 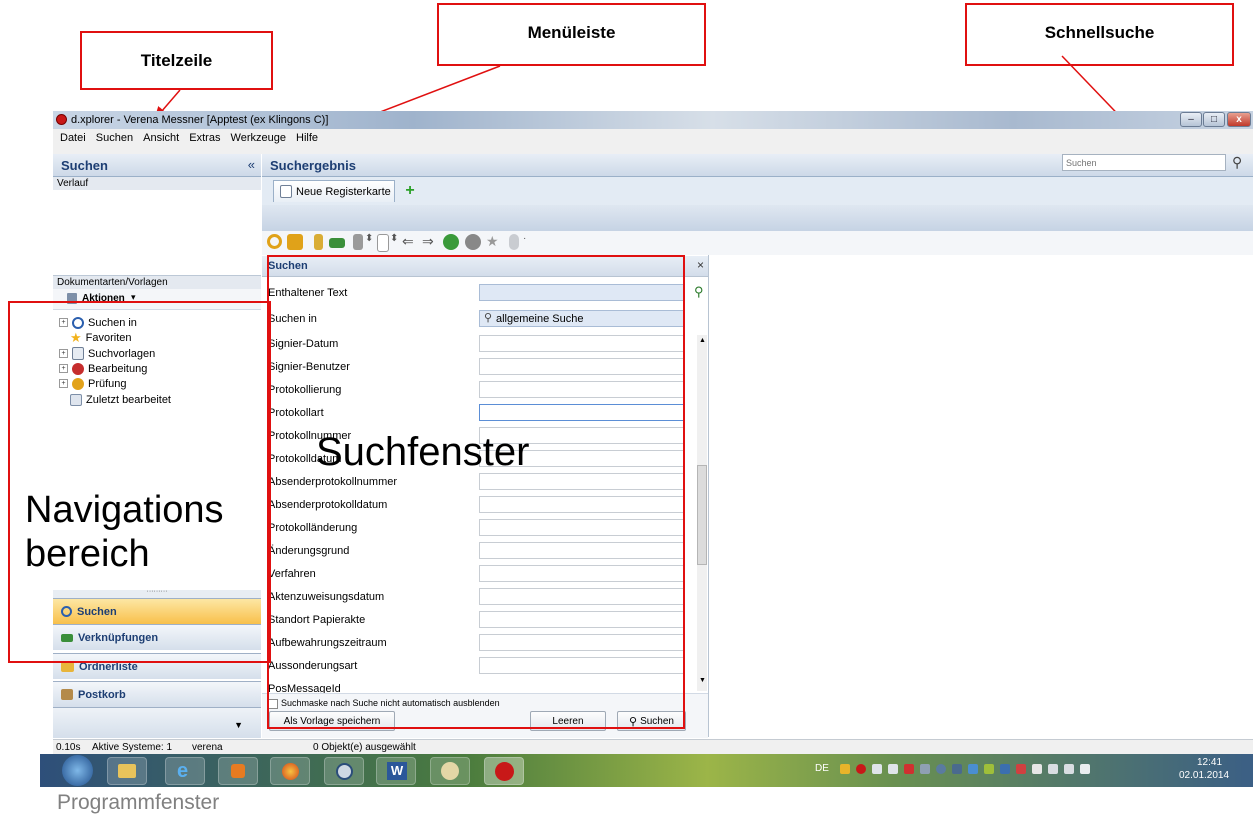 I want to click on clock-time: 12:41, so click(x=1209, y=762).